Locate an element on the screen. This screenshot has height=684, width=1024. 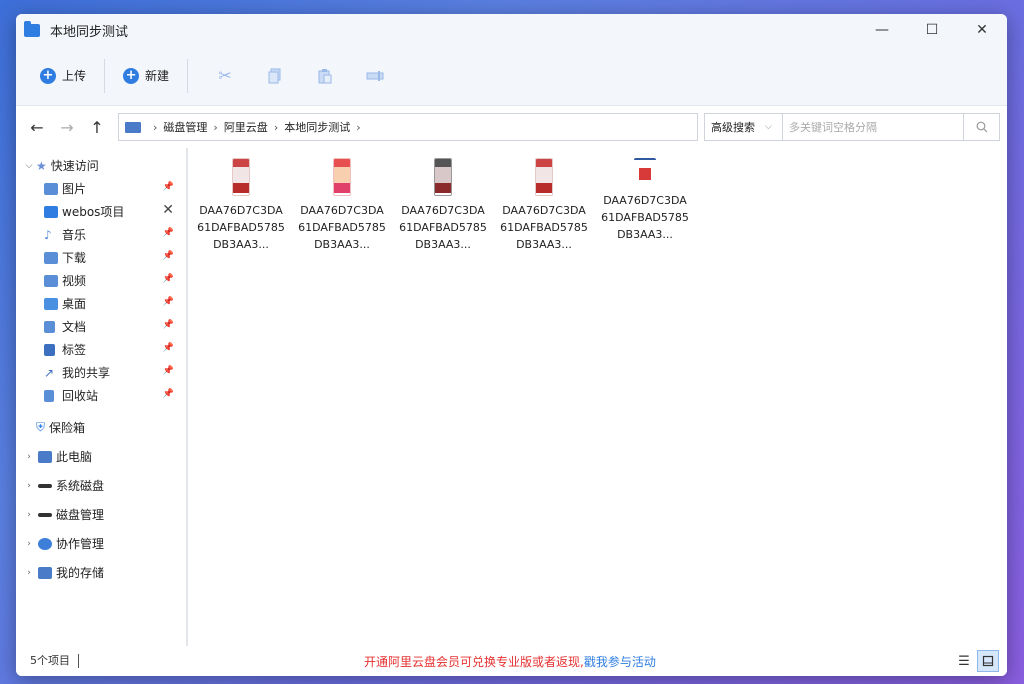
tag-icon is located at coordinates (49, 349).